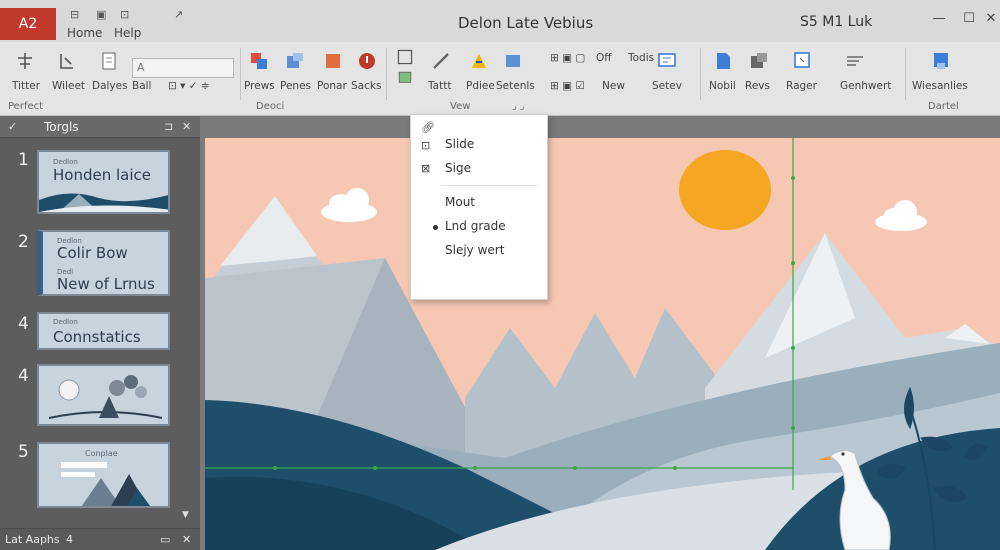 The image size is (1000, 550). I want to click on dalyes-icon, so click(109, 61).